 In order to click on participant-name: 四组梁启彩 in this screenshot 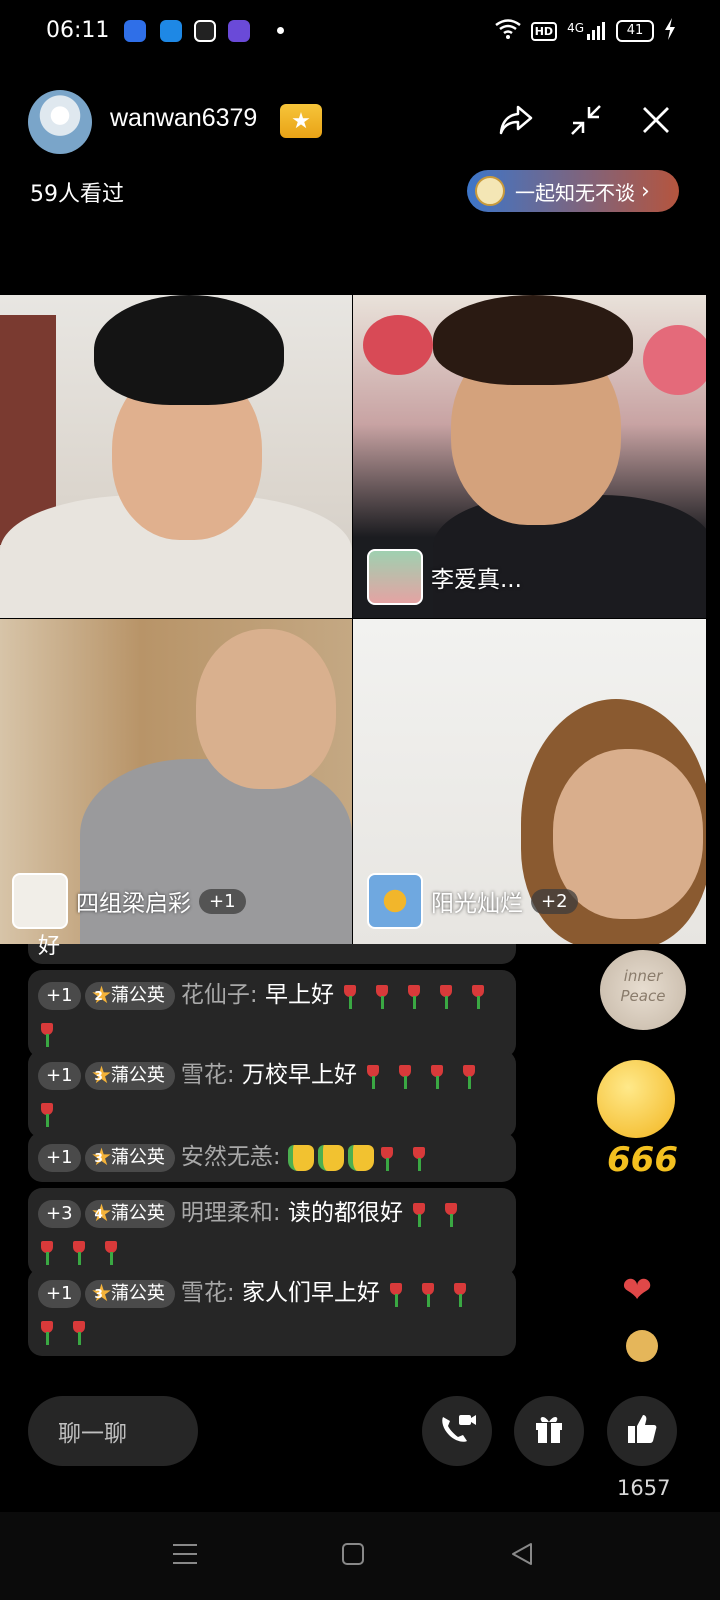, I will do `click(133, 904)`.